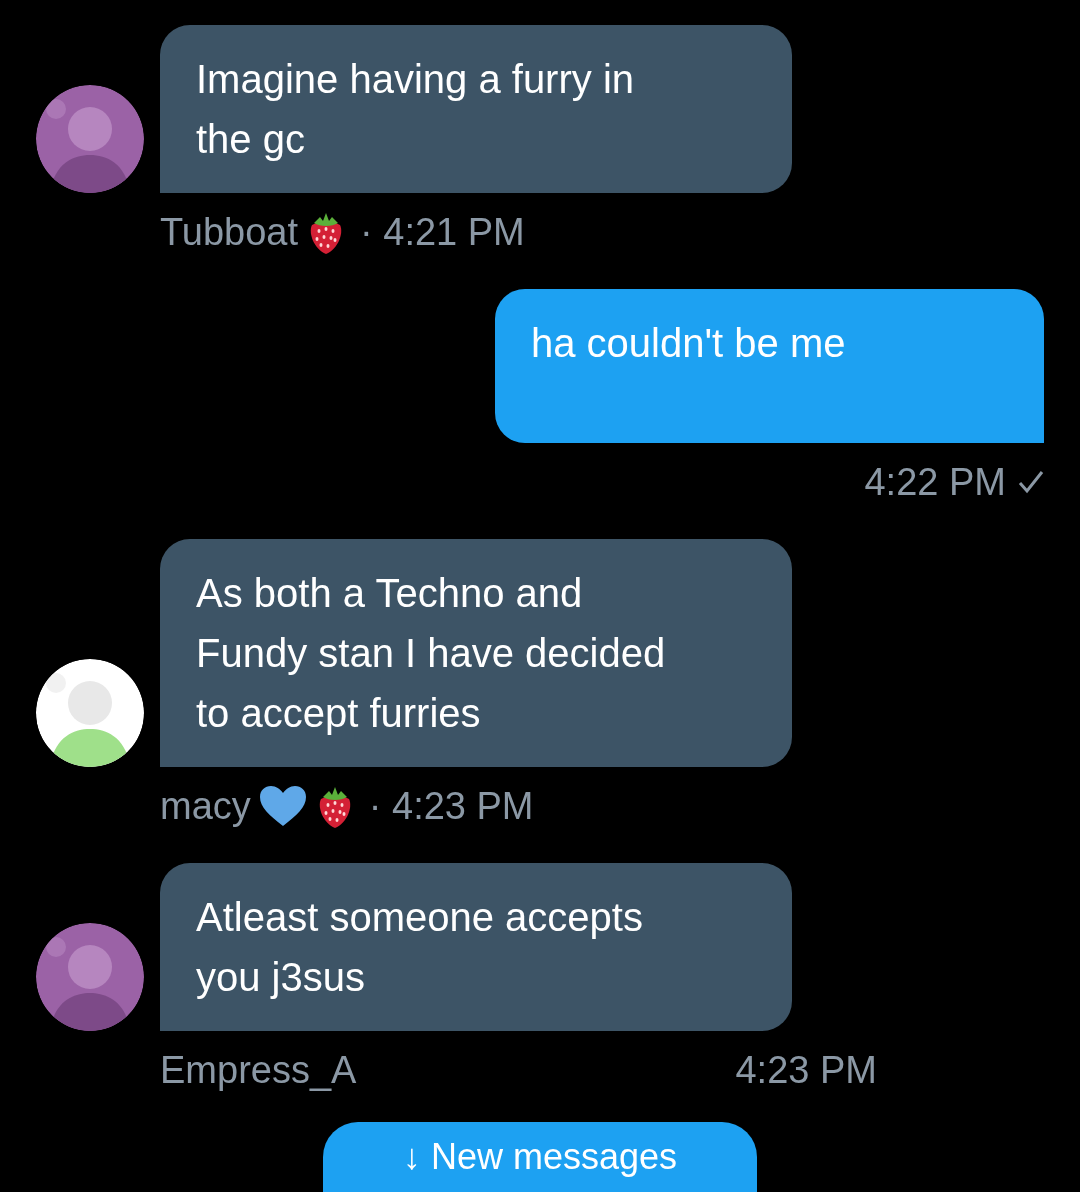 The image size is (1080, 1192). I want to click on sender-name: Tubboat, so click(229, 232).